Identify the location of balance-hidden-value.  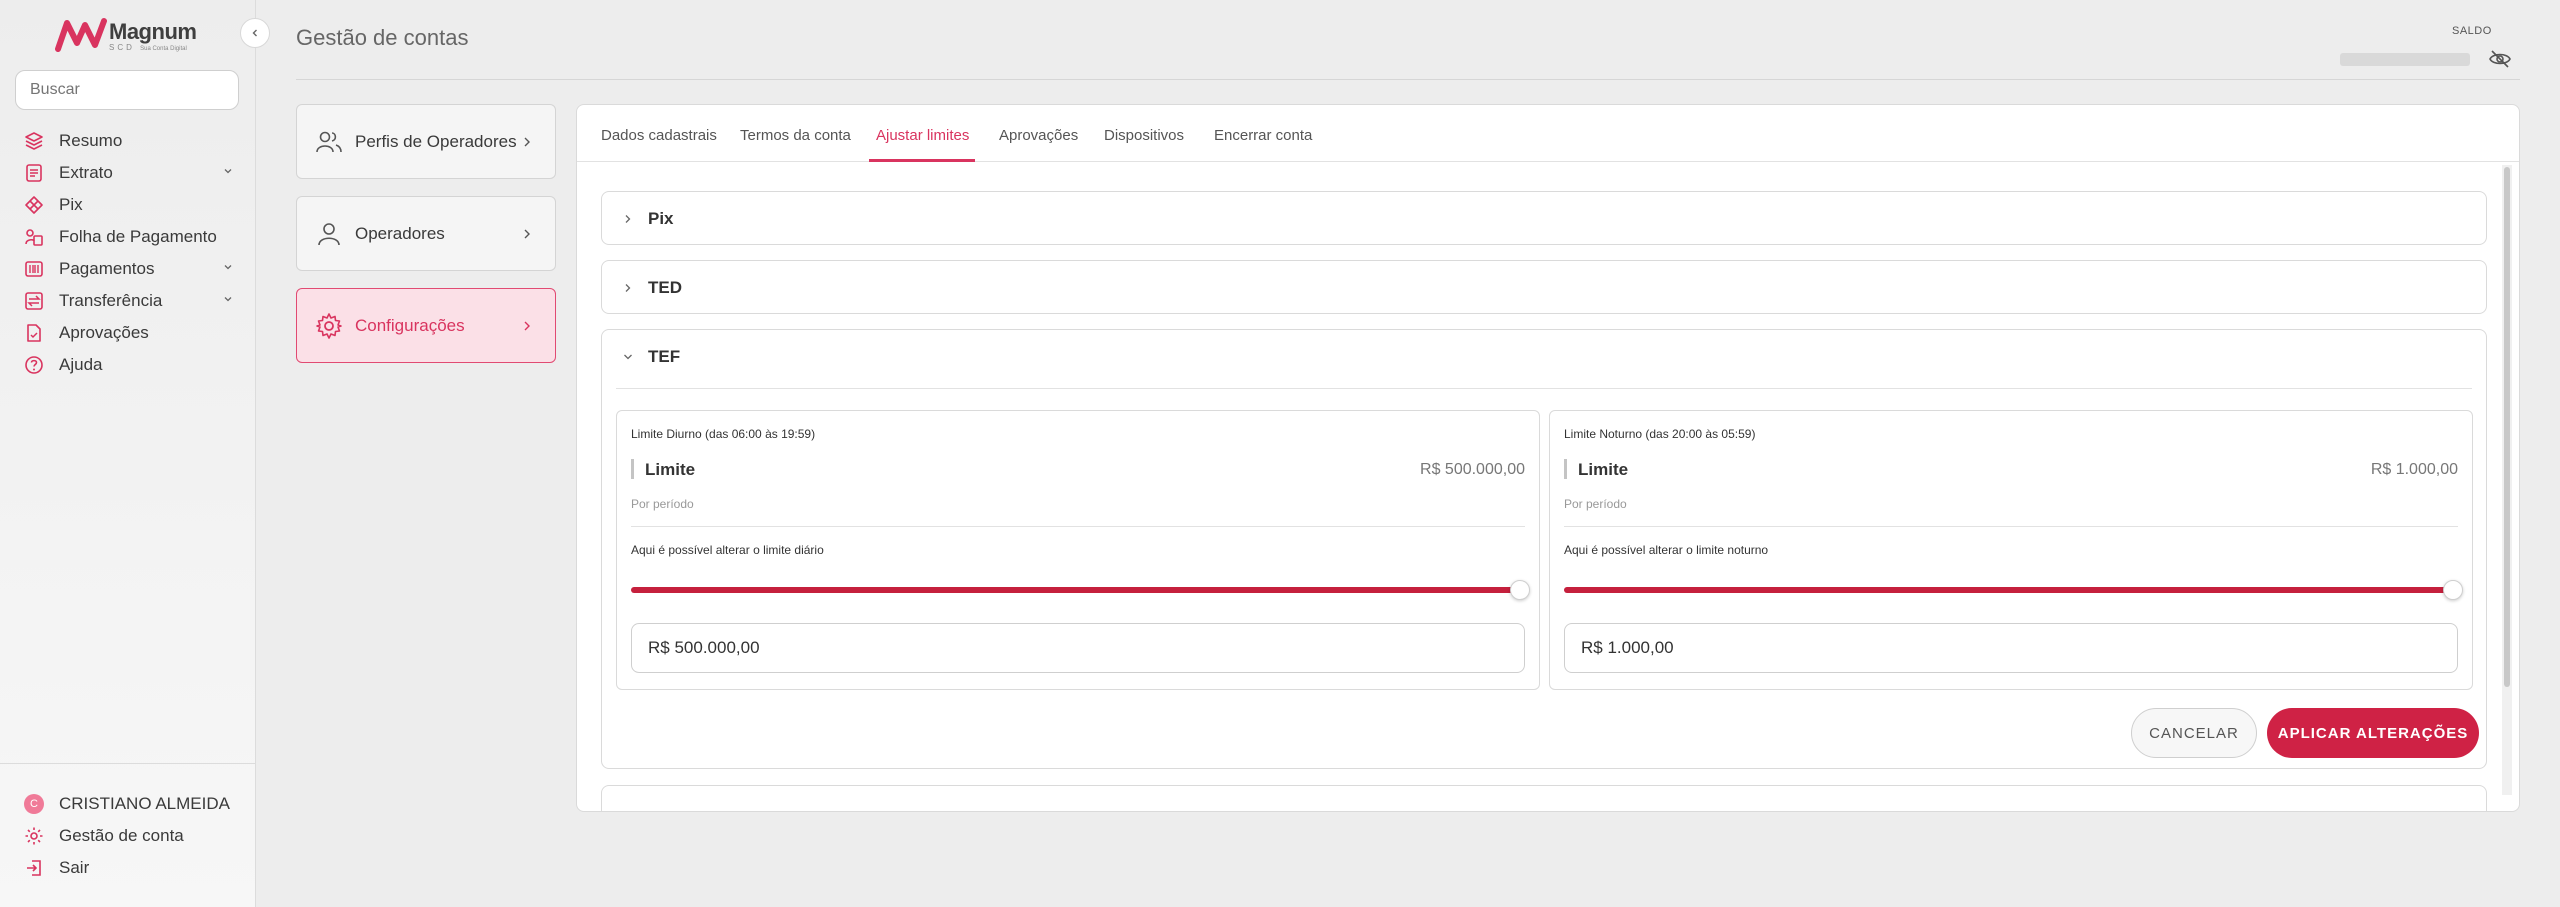
(2405, 59).